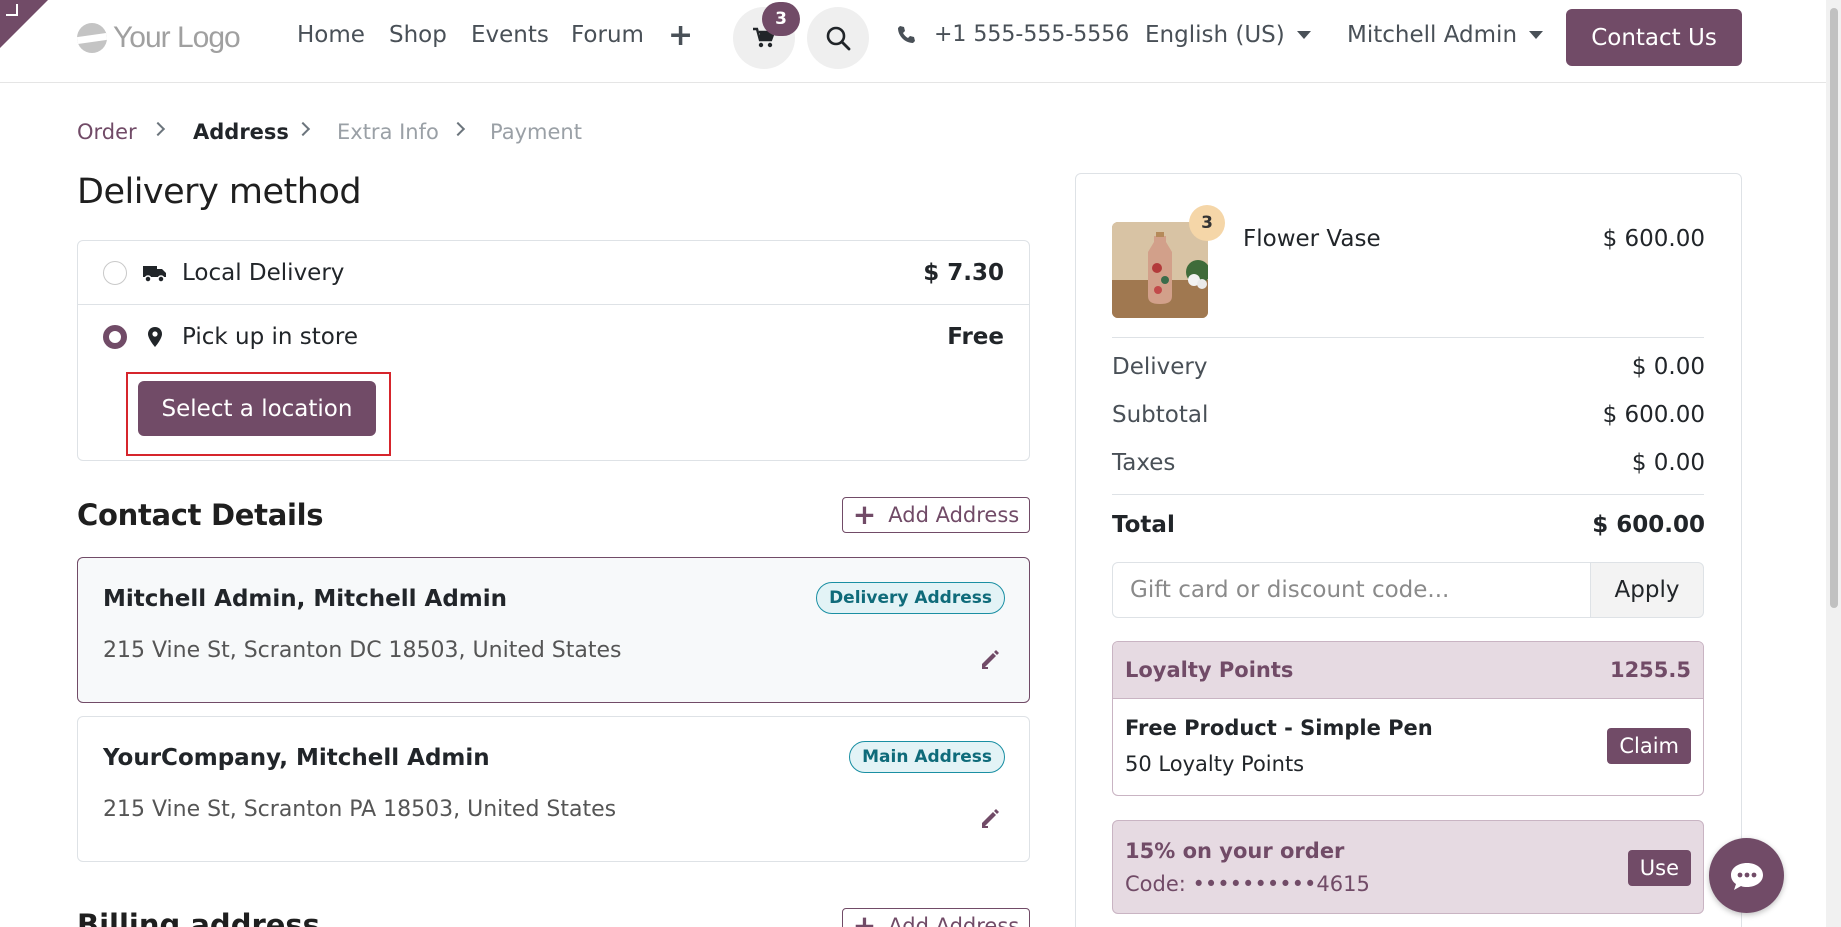 This screenshot has height=927, width=1841. I want to click on search-button, so click(838, 38).